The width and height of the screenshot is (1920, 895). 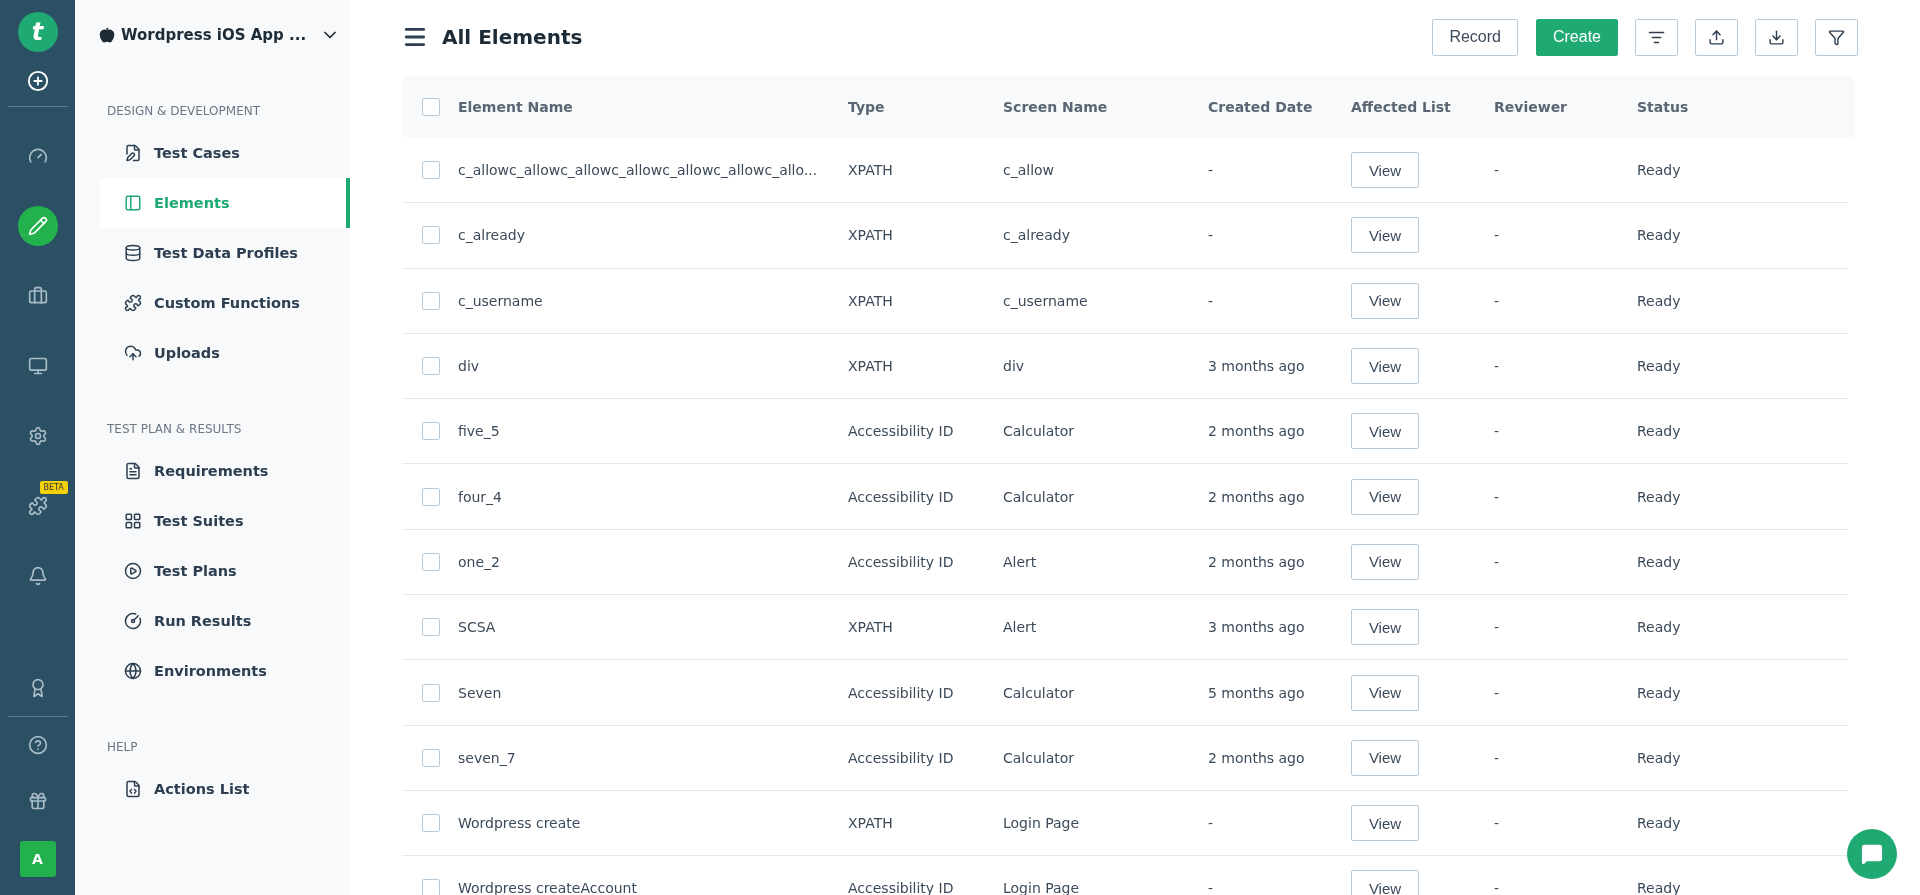 I want to click on chat-button, so click(x=1872, y=854).